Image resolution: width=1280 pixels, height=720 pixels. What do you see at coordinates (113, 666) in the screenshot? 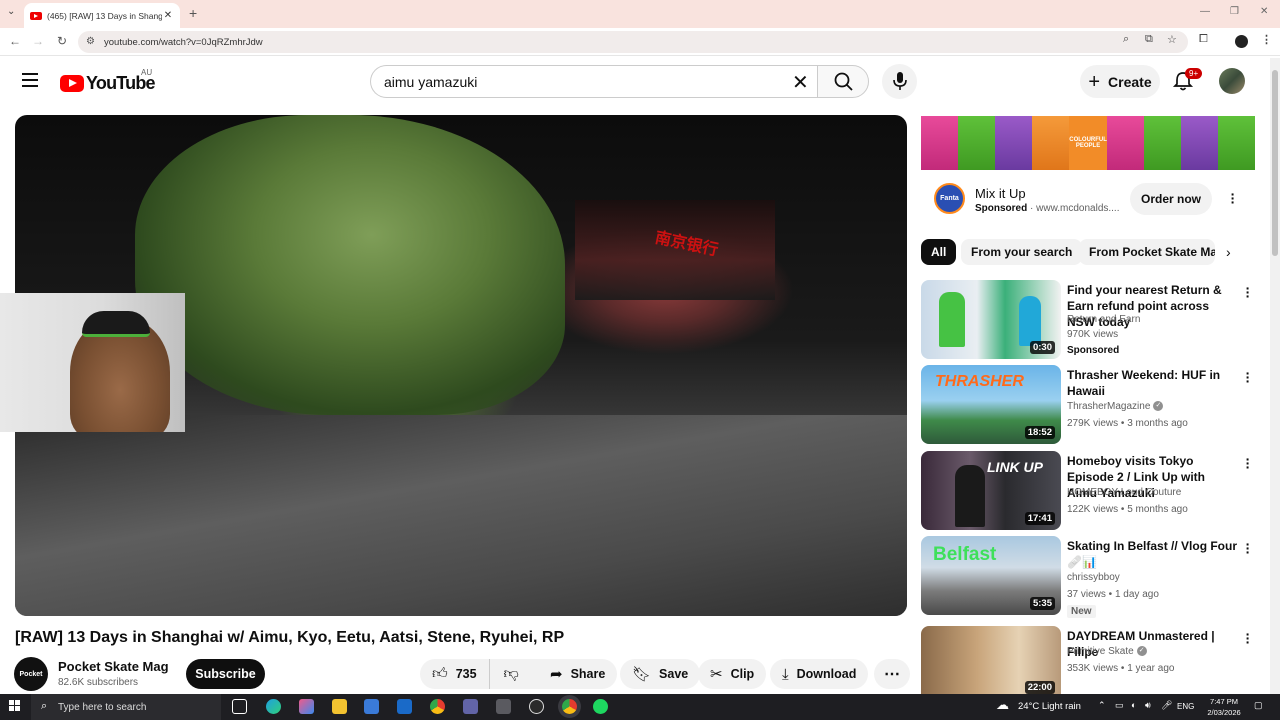
I see `channel-name: Pocket Skate Mag` at bounding box center [113, 666].